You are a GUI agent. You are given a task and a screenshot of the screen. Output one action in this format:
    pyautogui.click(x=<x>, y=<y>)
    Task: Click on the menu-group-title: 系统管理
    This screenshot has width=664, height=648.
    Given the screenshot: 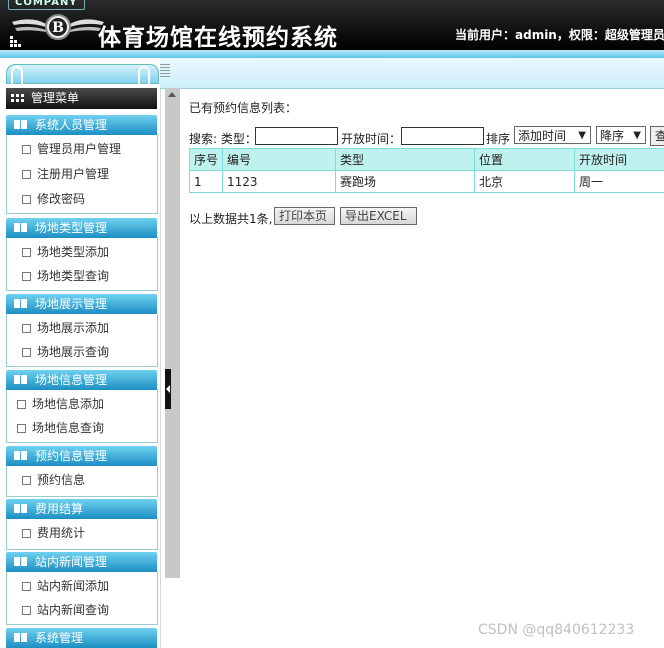 What is the action you would take?
    pyautogui.click(x=59, y=638)
    